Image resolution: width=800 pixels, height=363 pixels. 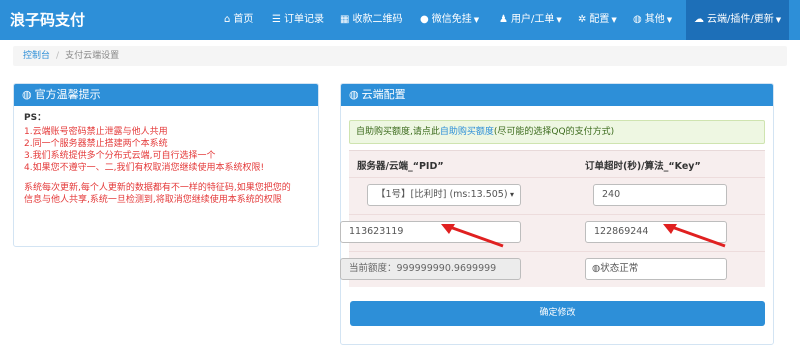 I want to click on breadcrumb-root: 控制台, so click(x=36, y=56).